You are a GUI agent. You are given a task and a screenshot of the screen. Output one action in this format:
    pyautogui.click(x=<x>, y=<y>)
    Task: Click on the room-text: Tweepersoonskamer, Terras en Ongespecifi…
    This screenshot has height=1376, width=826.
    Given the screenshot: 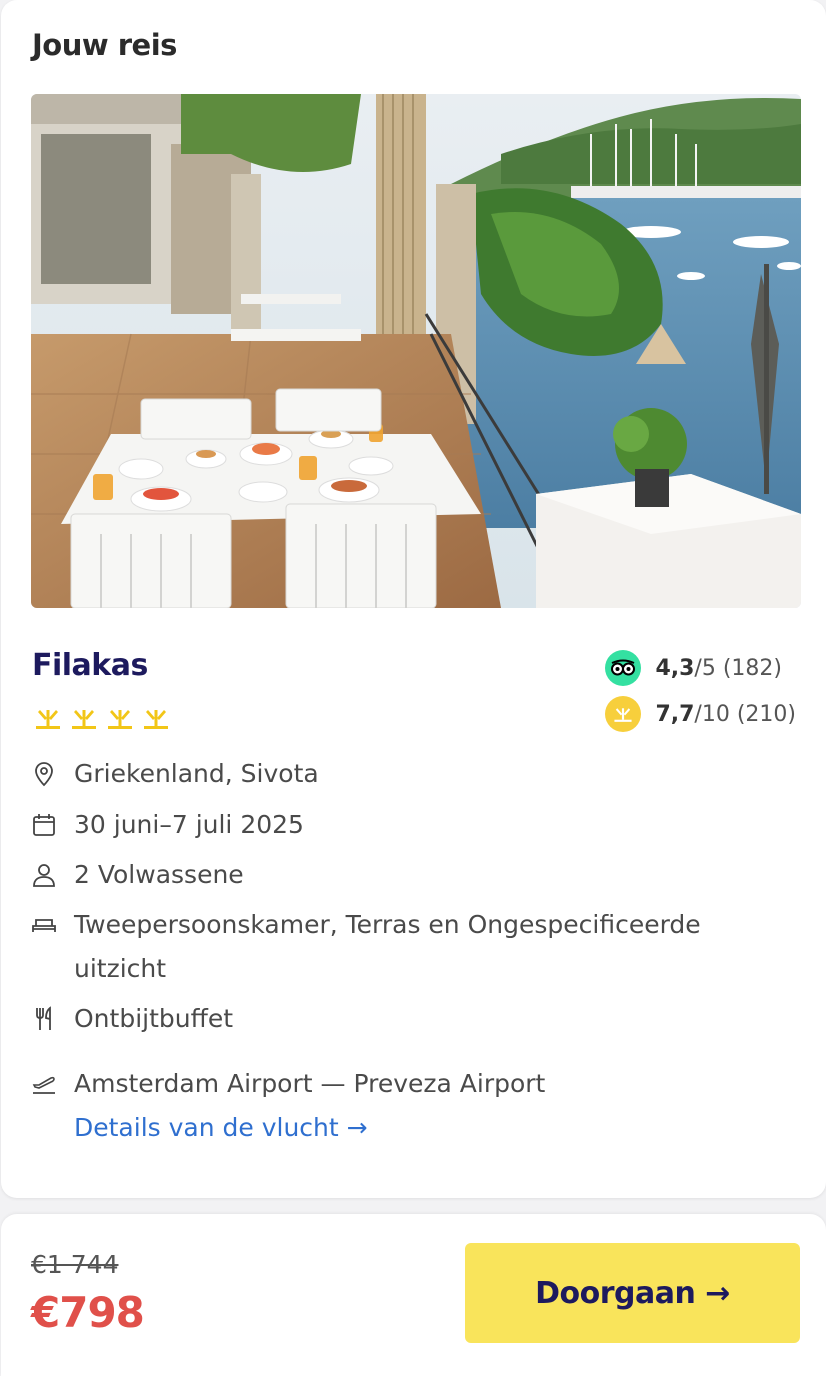 What is the action you would take?
    pyautogui.click(x=387, y=946)
    